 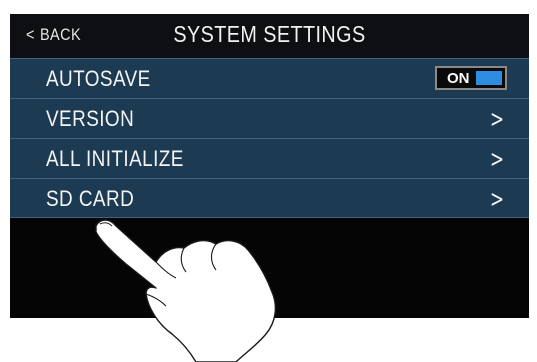 I want to click on page-title: SYSTEM SETTINGS, so click(x=269, y=34).